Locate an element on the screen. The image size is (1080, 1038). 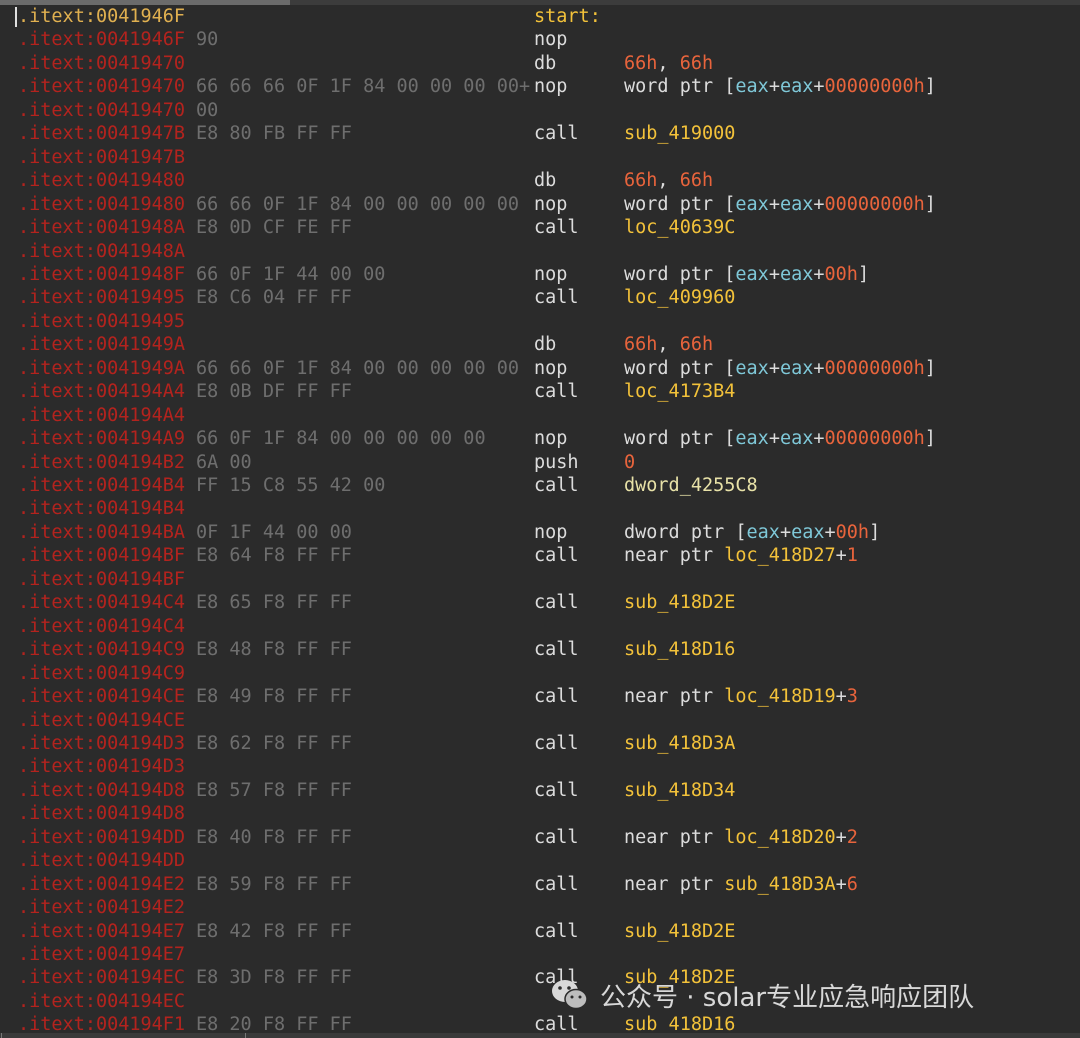
listing-row: .itext:004194E7 is located at coordinates (540, 954).